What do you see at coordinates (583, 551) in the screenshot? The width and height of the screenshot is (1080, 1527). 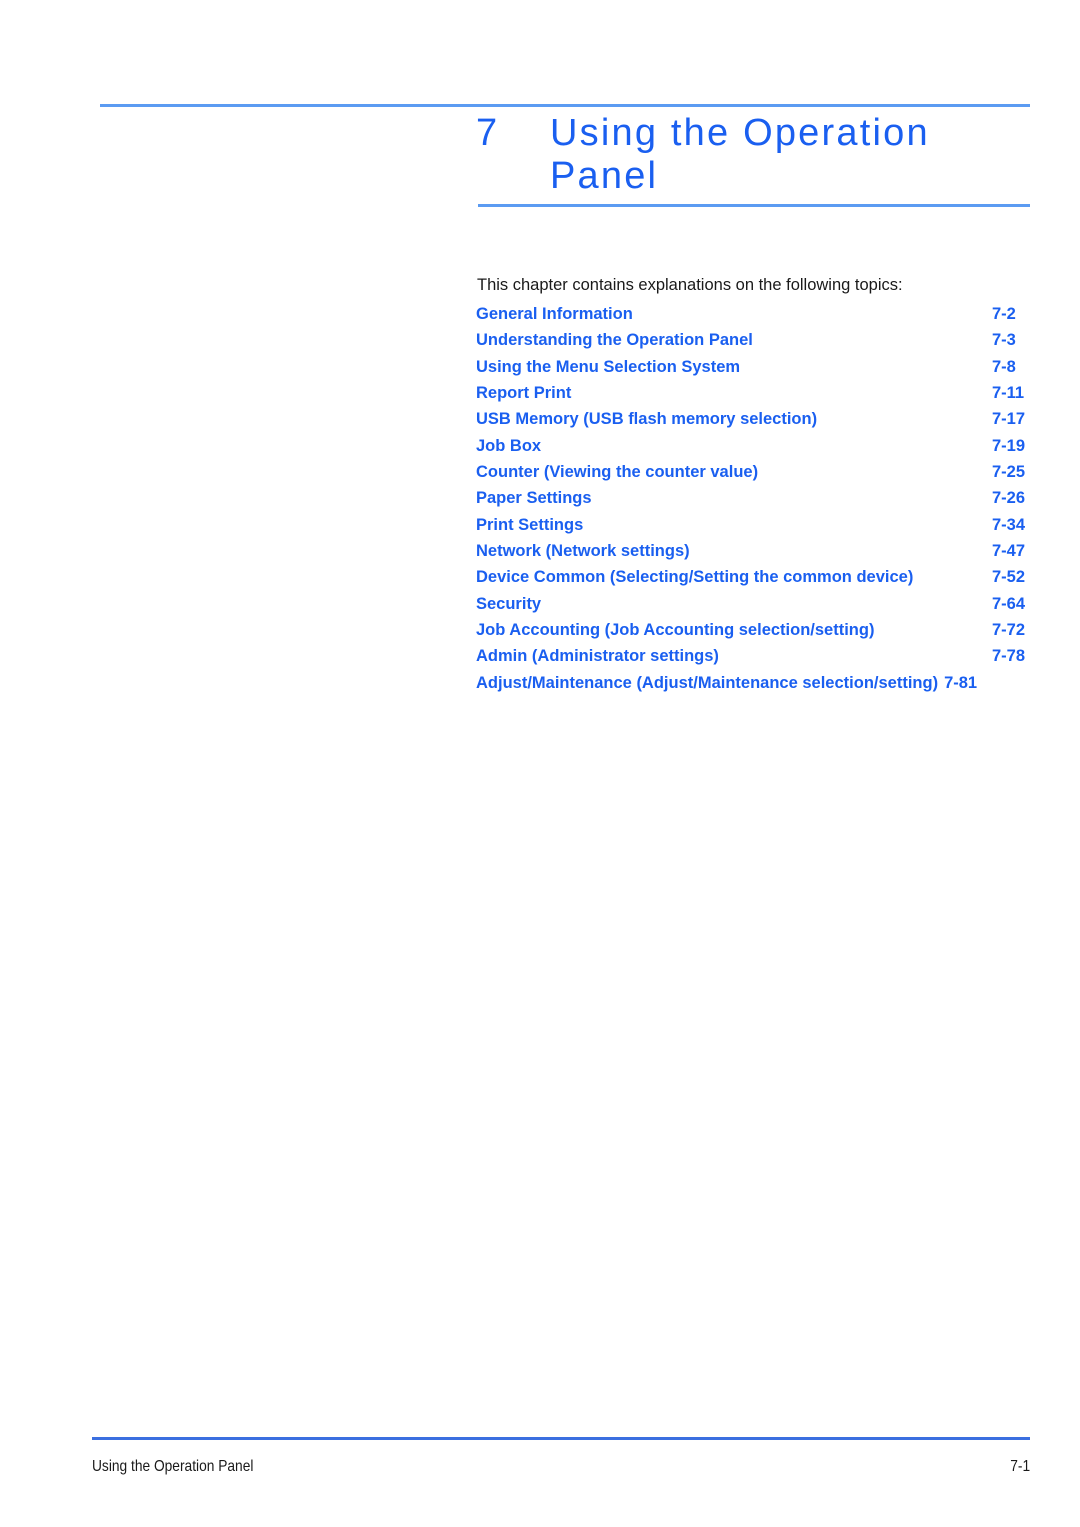 I see `toc-entry-label: Network (Network settings)` at bounding box center [583, 551].